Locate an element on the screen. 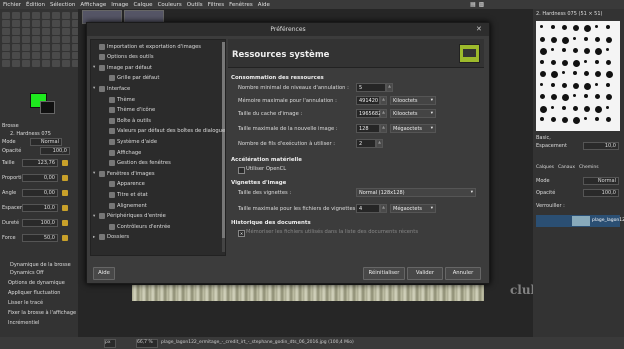  tab-paths: Chemins is located at coordinates (589, 167).